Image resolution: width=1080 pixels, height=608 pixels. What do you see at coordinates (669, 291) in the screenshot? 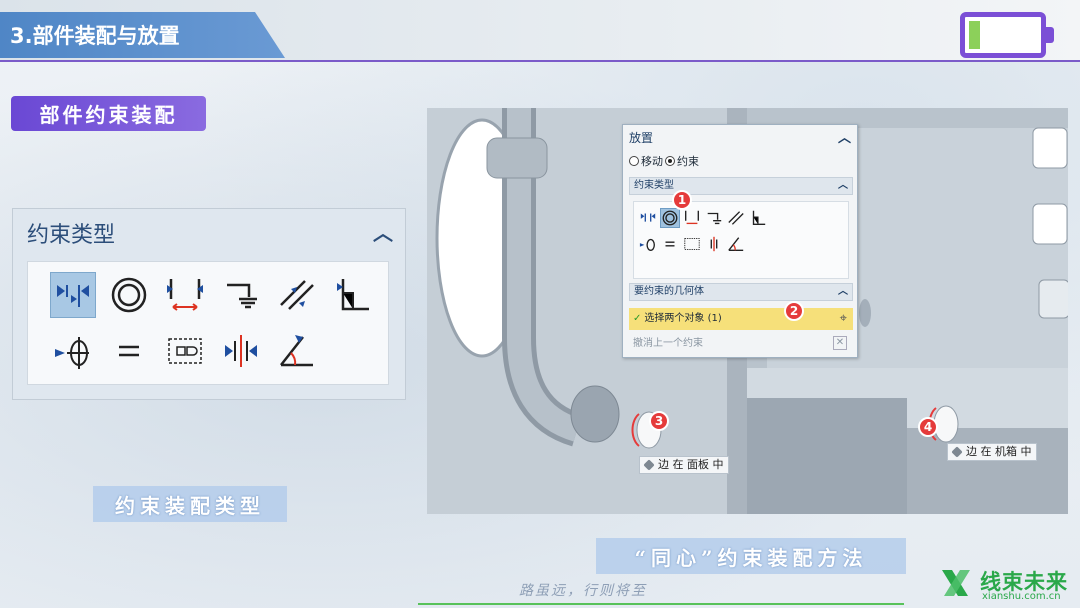
I see `geometry-section-label: 要约束的几何体` at bounding box center [669, 291].